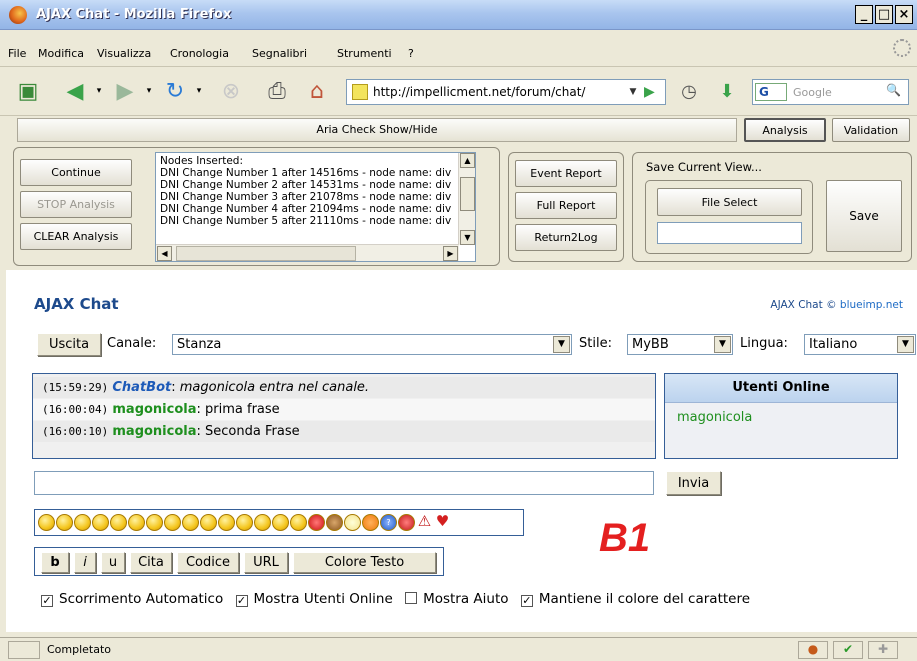 The height and width of the screenshot is (661, 917). I want to click on style-select: MyBB ▼, so click(680, 344).